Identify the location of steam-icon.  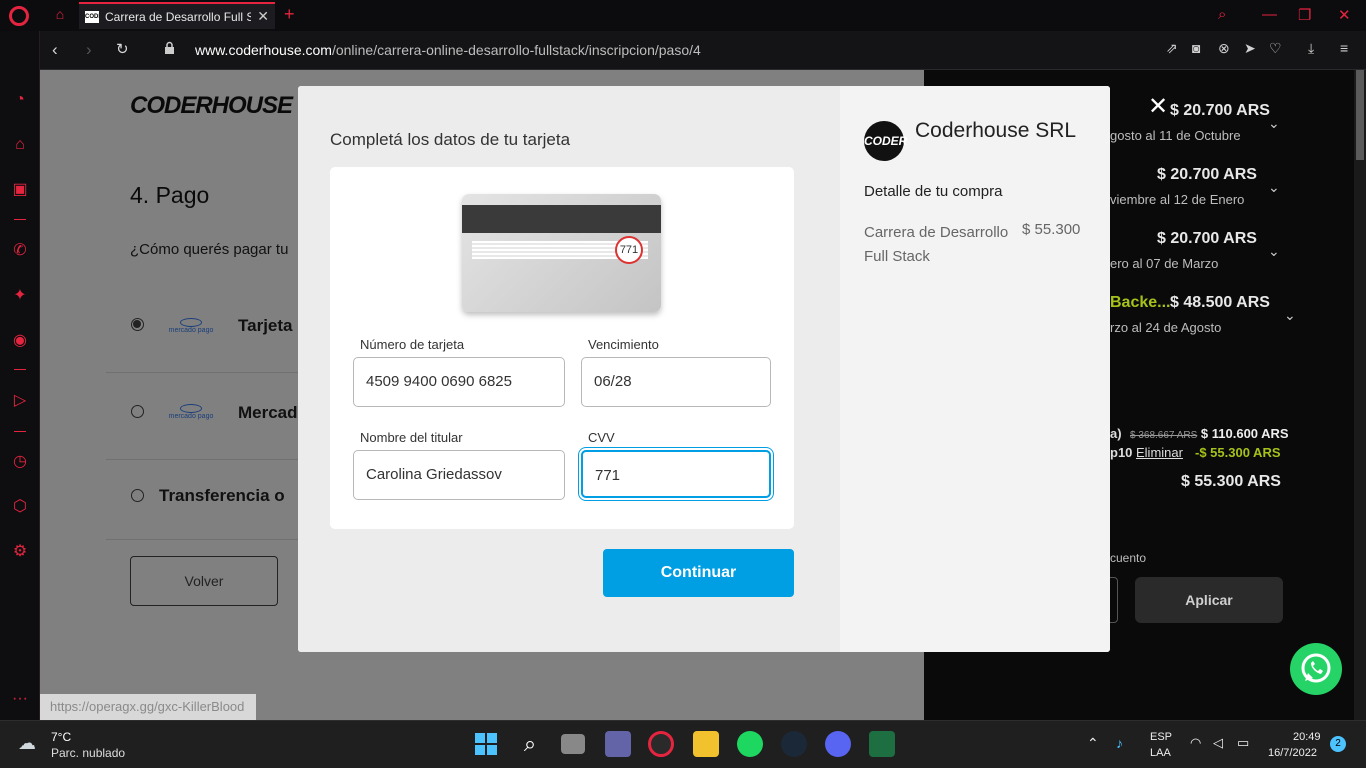
(794, 744).